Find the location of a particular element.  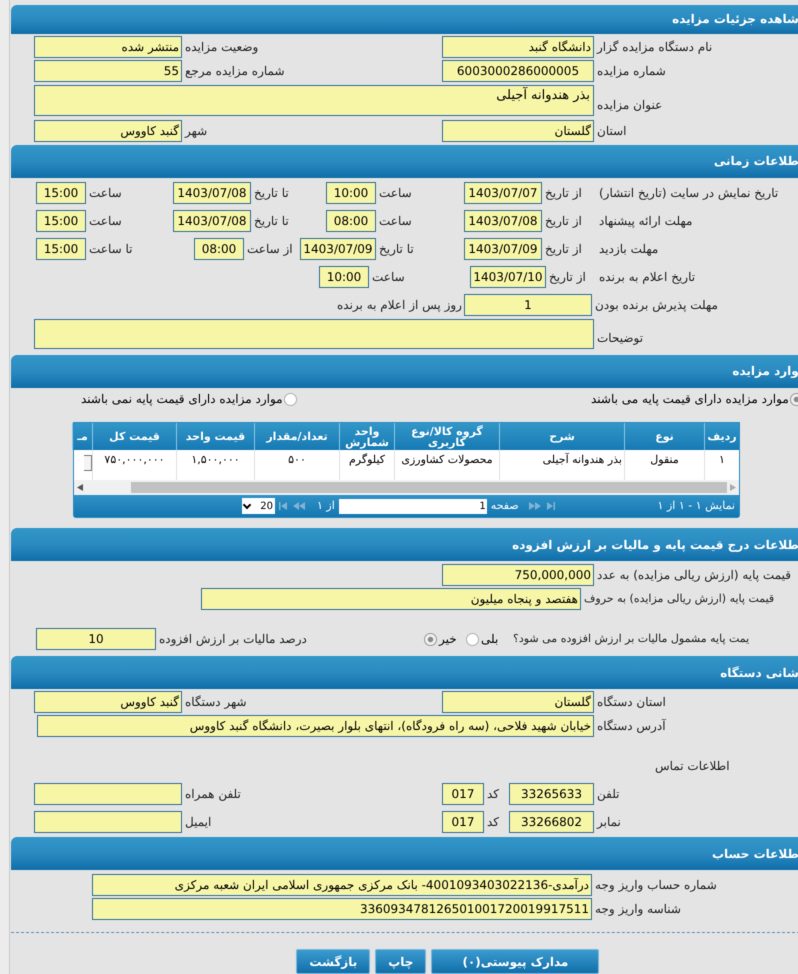

row-action-button is located at coordinates (88, 463).